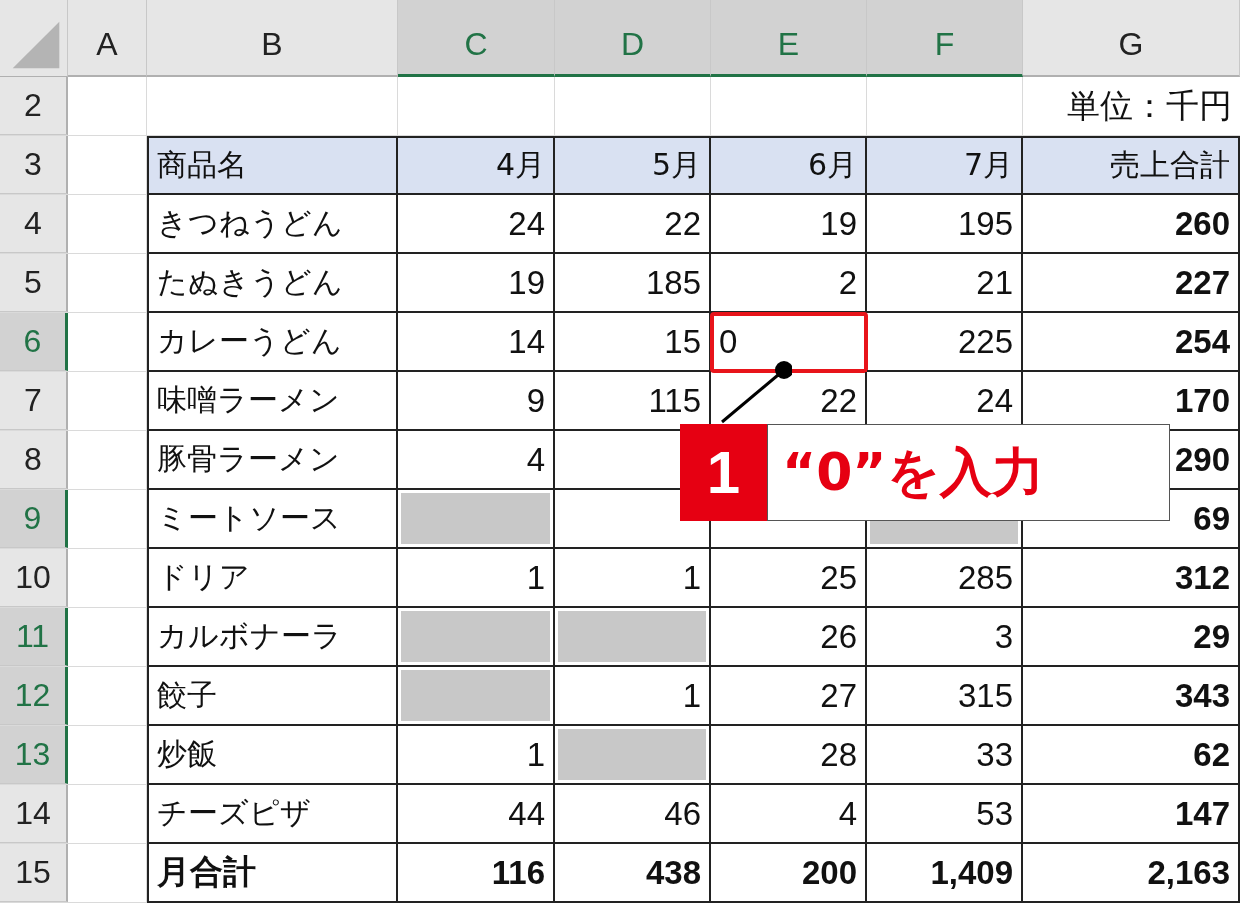 This screenshot has width=1240, height=912. What do you see at coordinates (1131, 342) in the screenshot?
I see `table-cell: 254` at bounding box center [1131, 342].